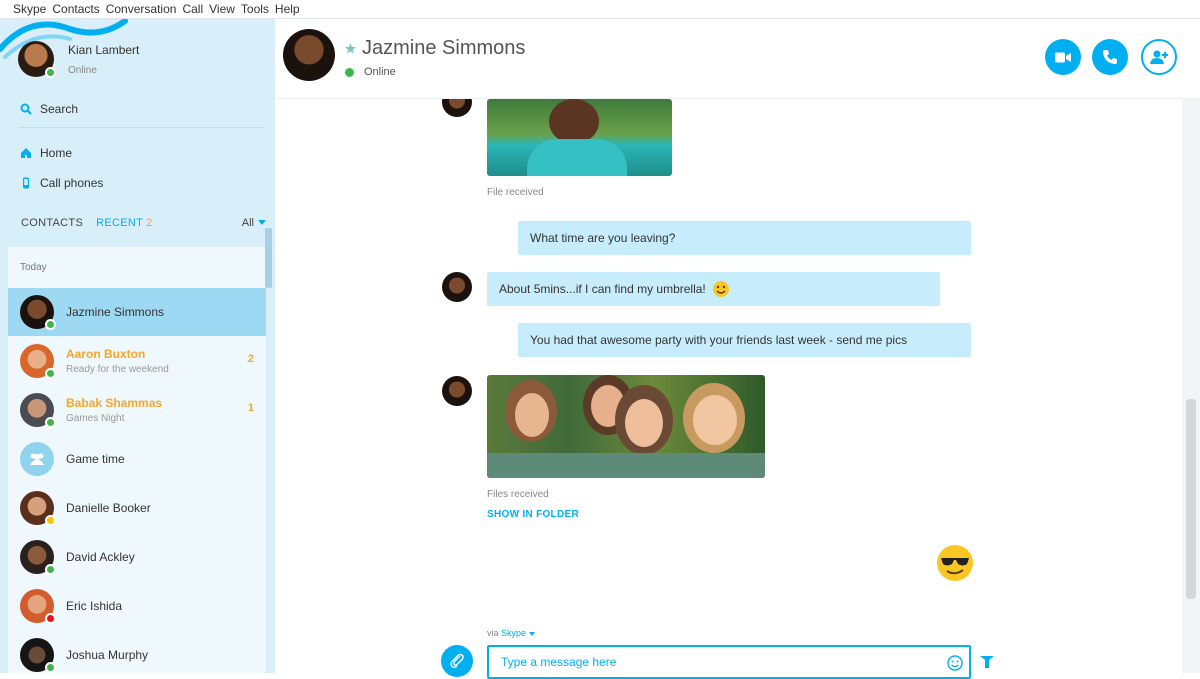 This screenshot has width=1200, height=679. I want to click on audio-call-button, so click(1110, 57).